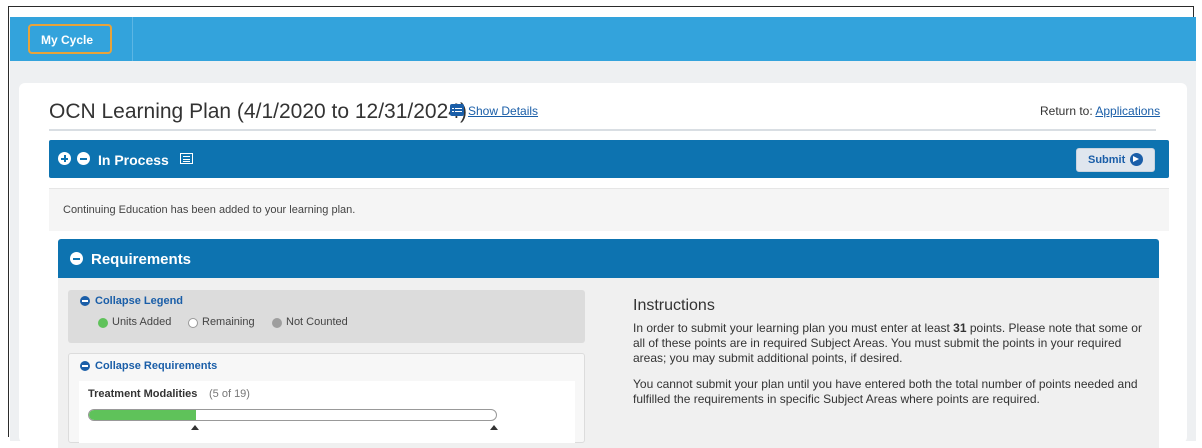  What do you see at coordinates (83, 158) in the screenshot?
I see `collapse-minus-icon` at bounding box center [83, 158].